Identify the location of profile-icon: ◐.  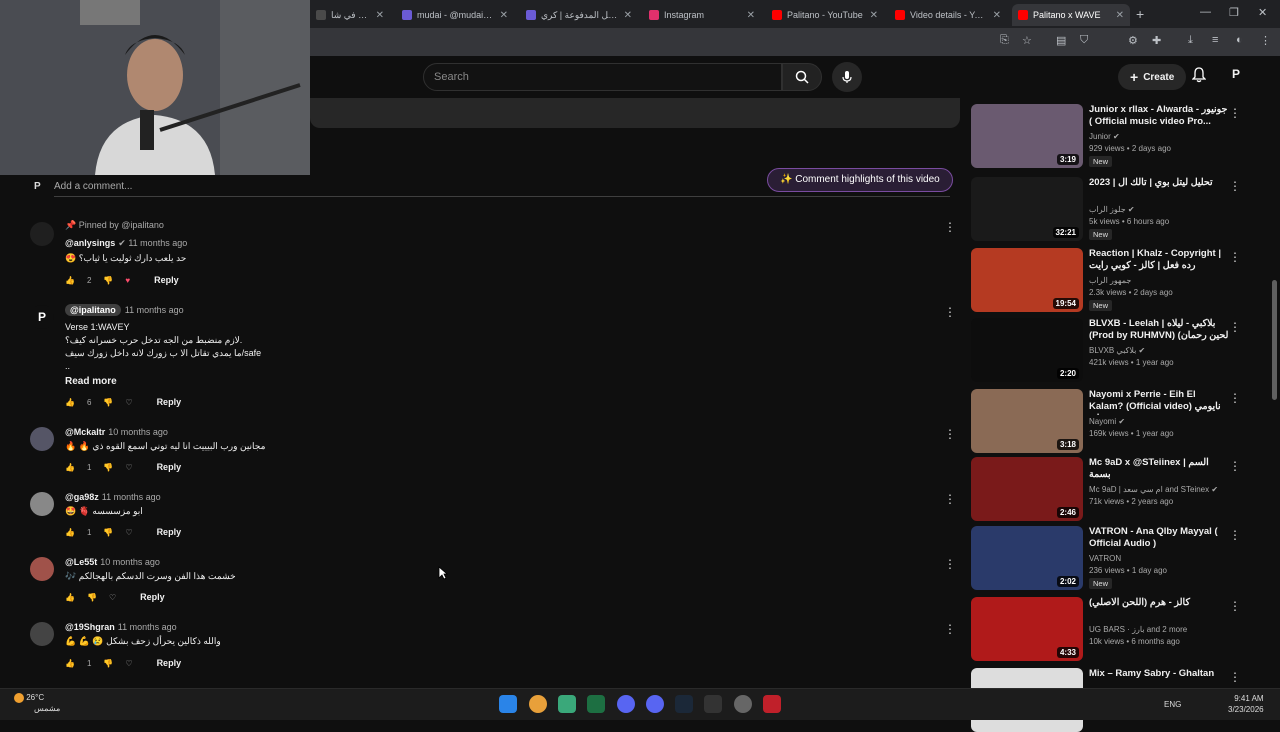
(1239, 40).